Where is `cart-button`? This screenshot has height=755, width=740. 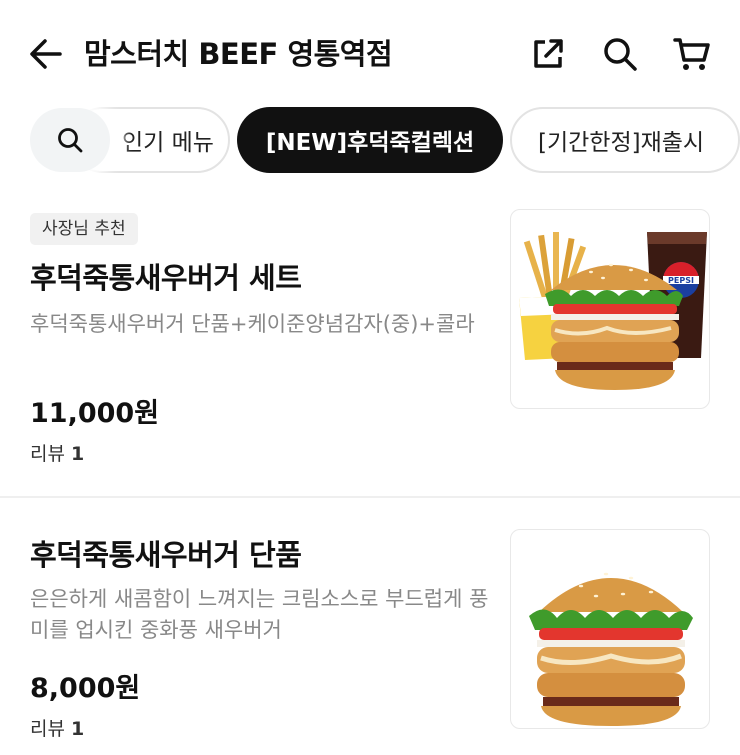
cart-button is located at coordinates (692, 54).